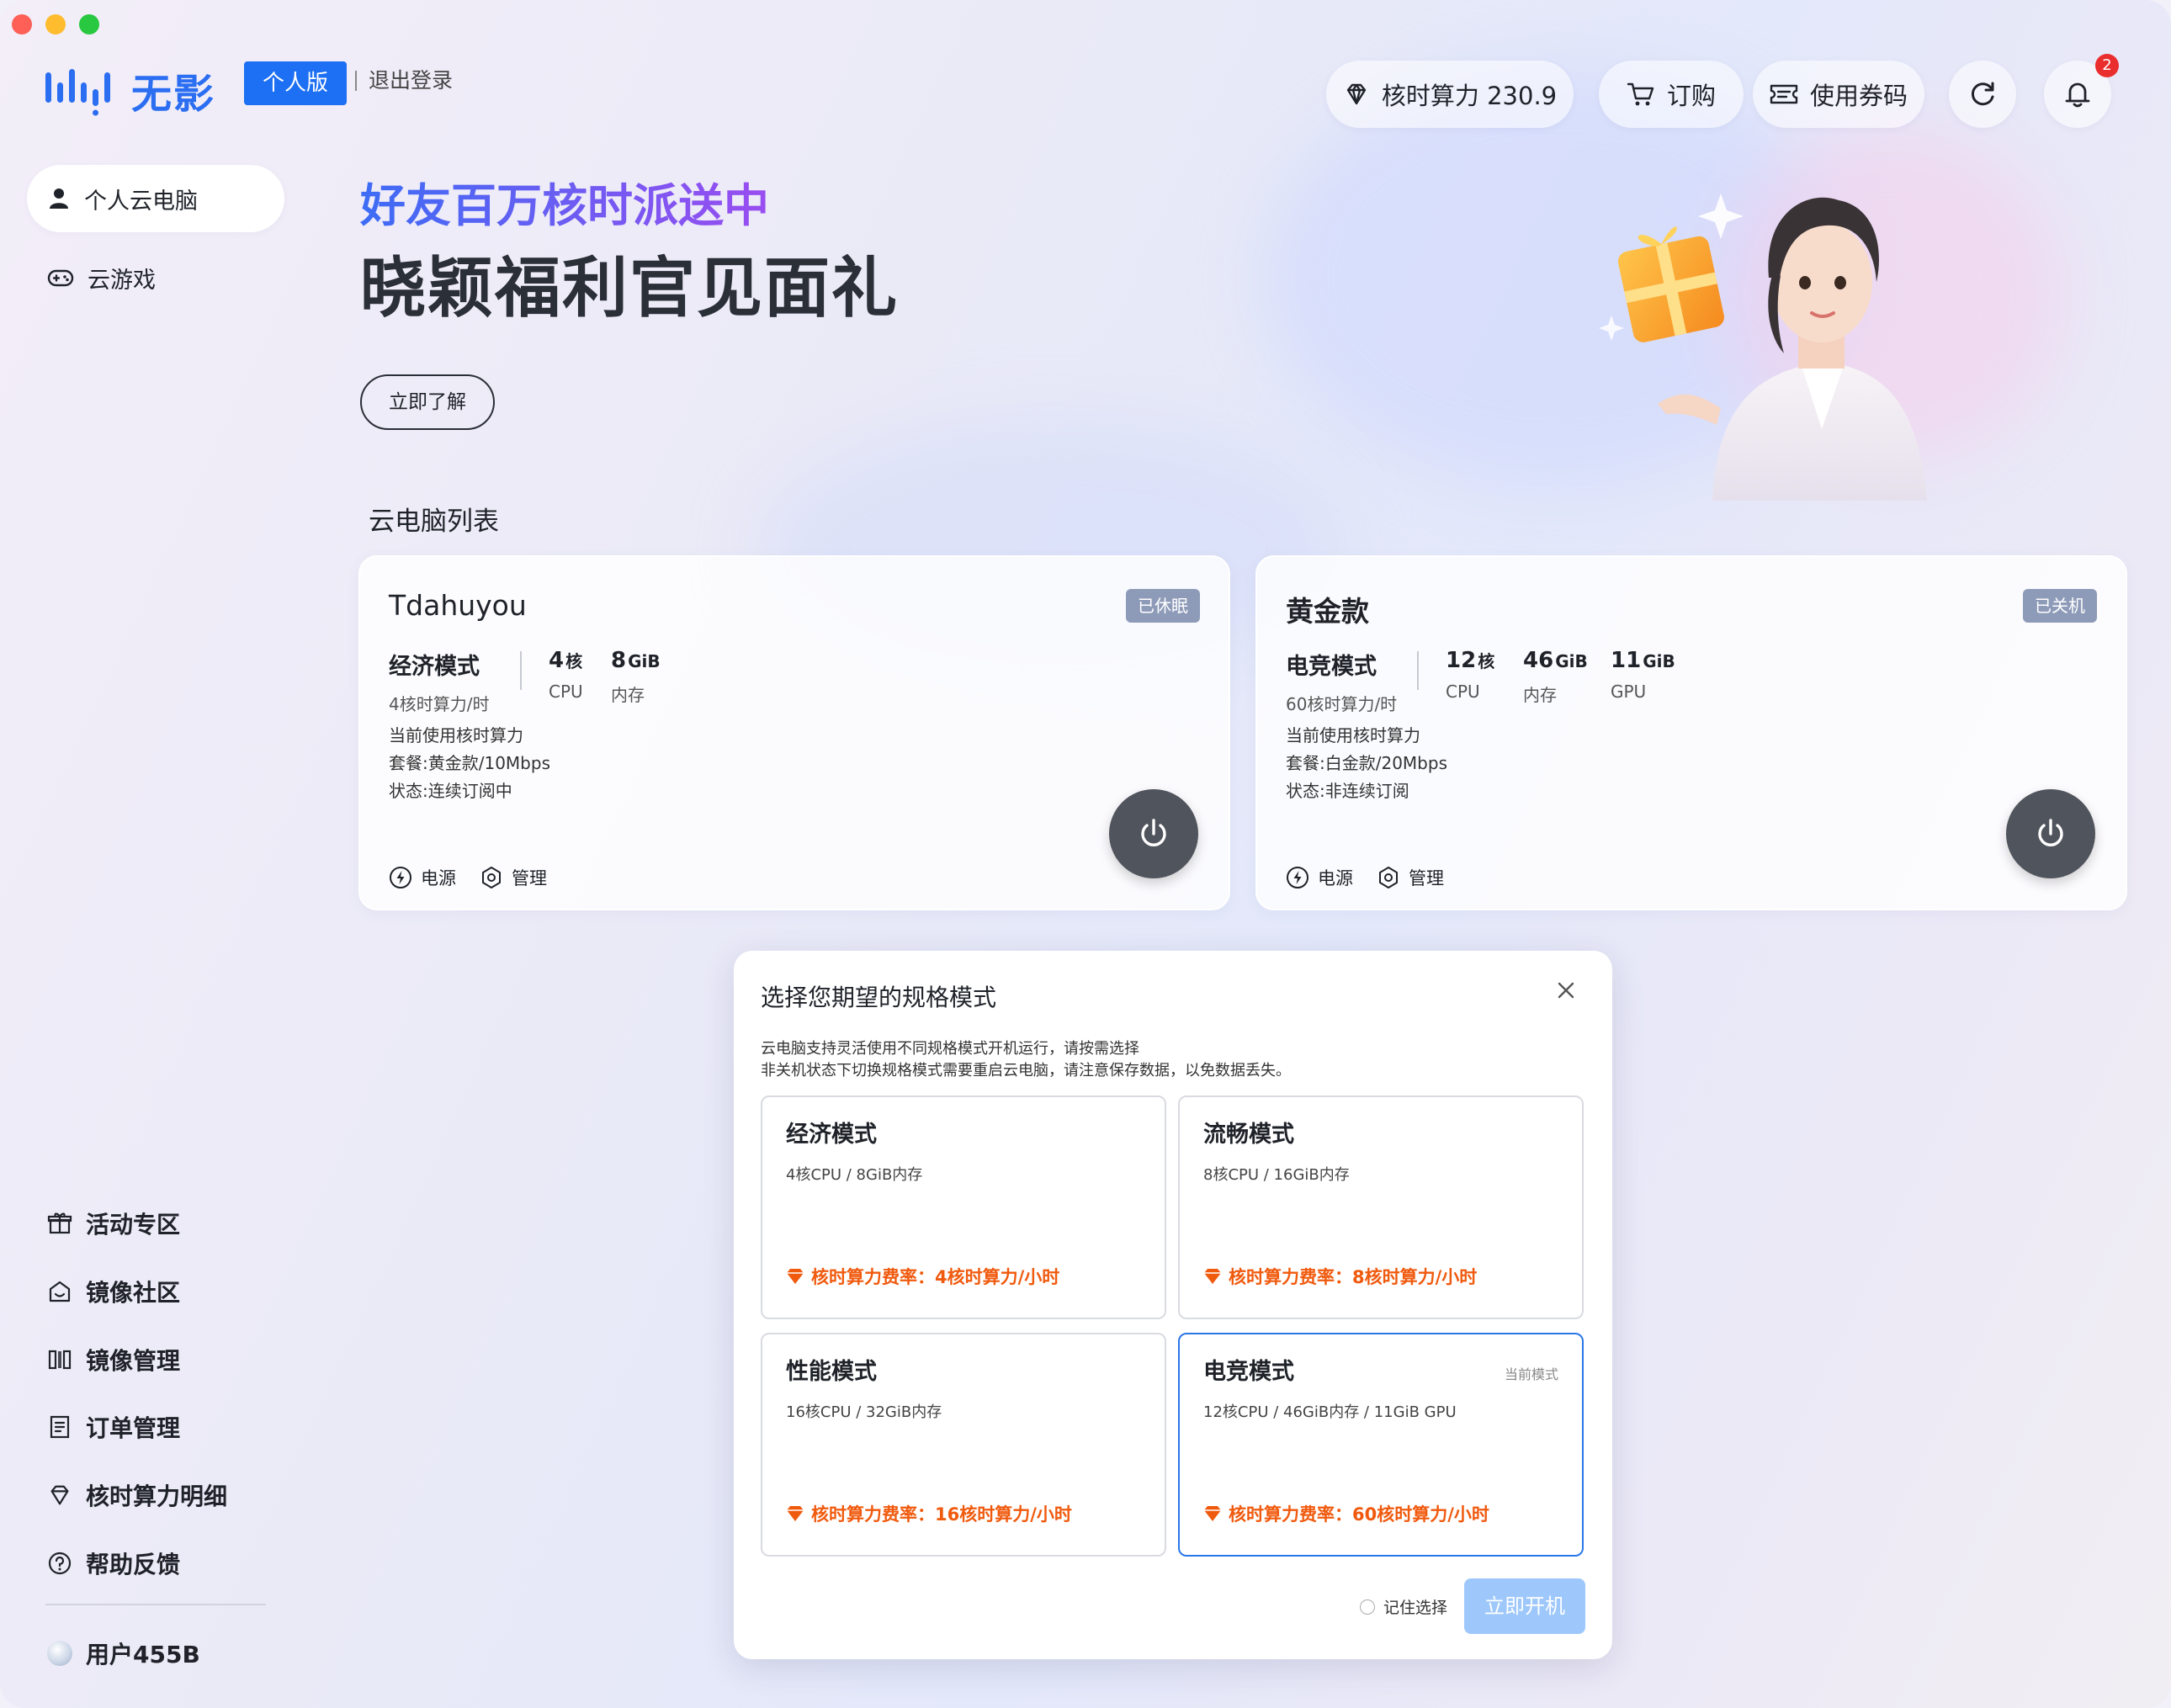 The height and width of the screenshot is (1708, 2171). What do you see at coordinates (1163, 606) in the screenshot?
I see `status-badge: 已休眠` at bounding box center [1163, 606].